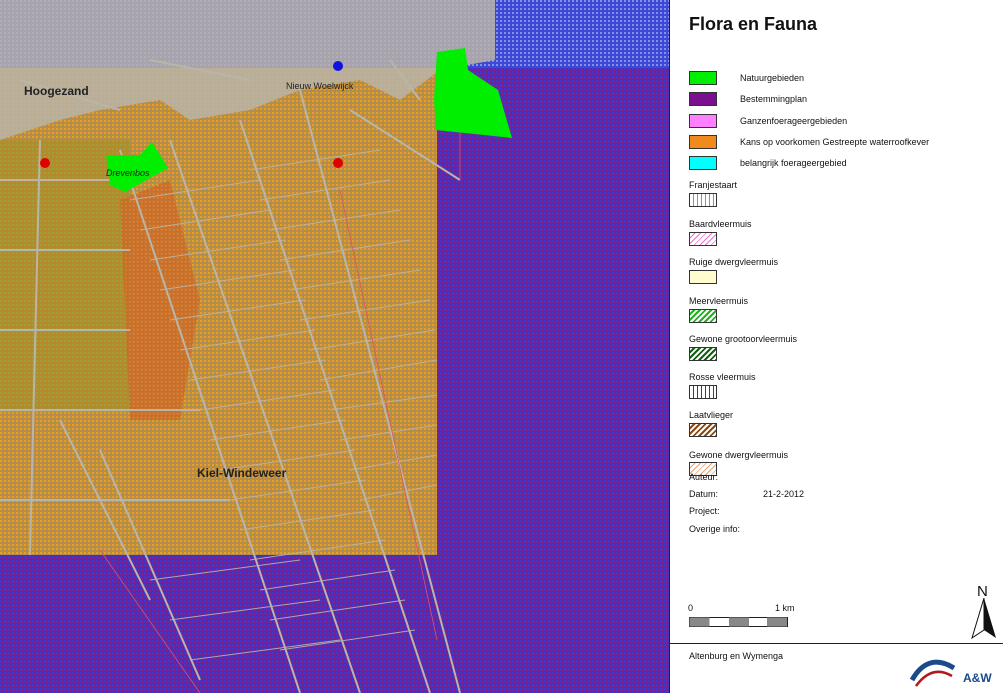 The height and width of the screenshot is (693, 1003). I want to click on legend-label-grootoorvleermuis: Gewone grootoorvleermuis, so click(743, 339).